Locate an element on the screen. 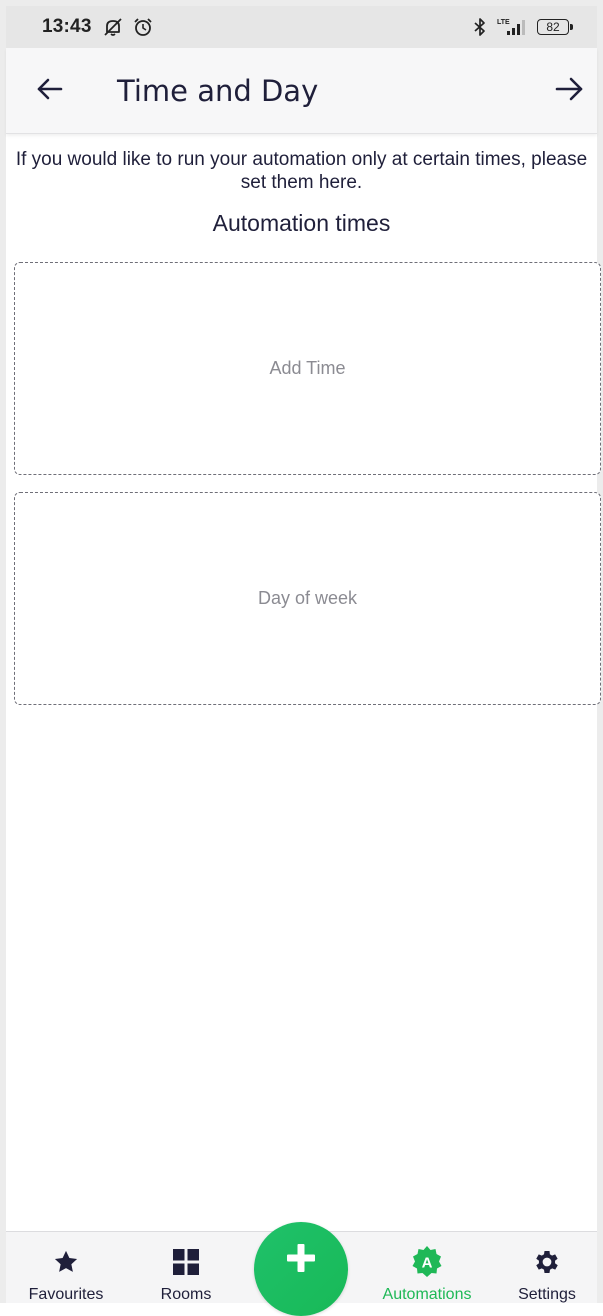  battery-level: 82 is located at coordinates (553, 27).